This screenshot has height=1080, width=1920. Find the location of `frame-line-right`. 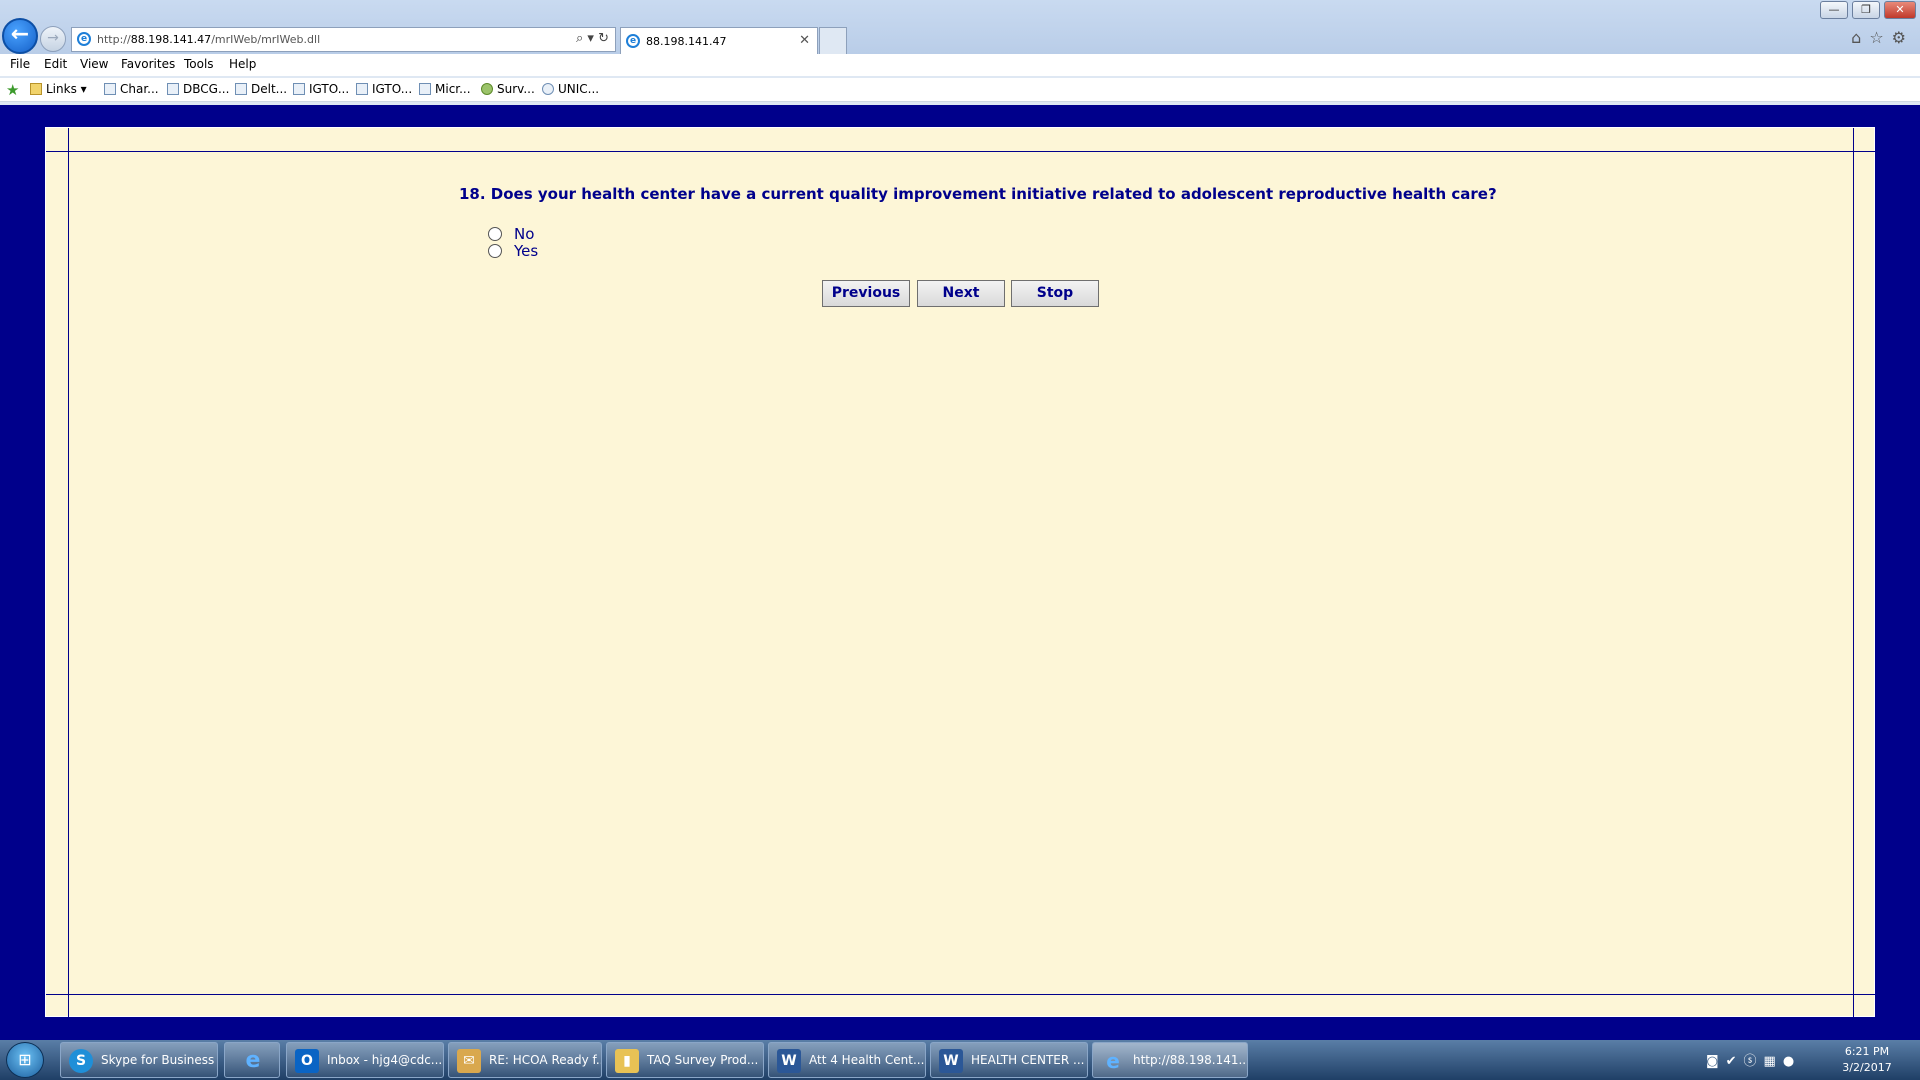

frame-line-right is located at coordinates (1853, 573).